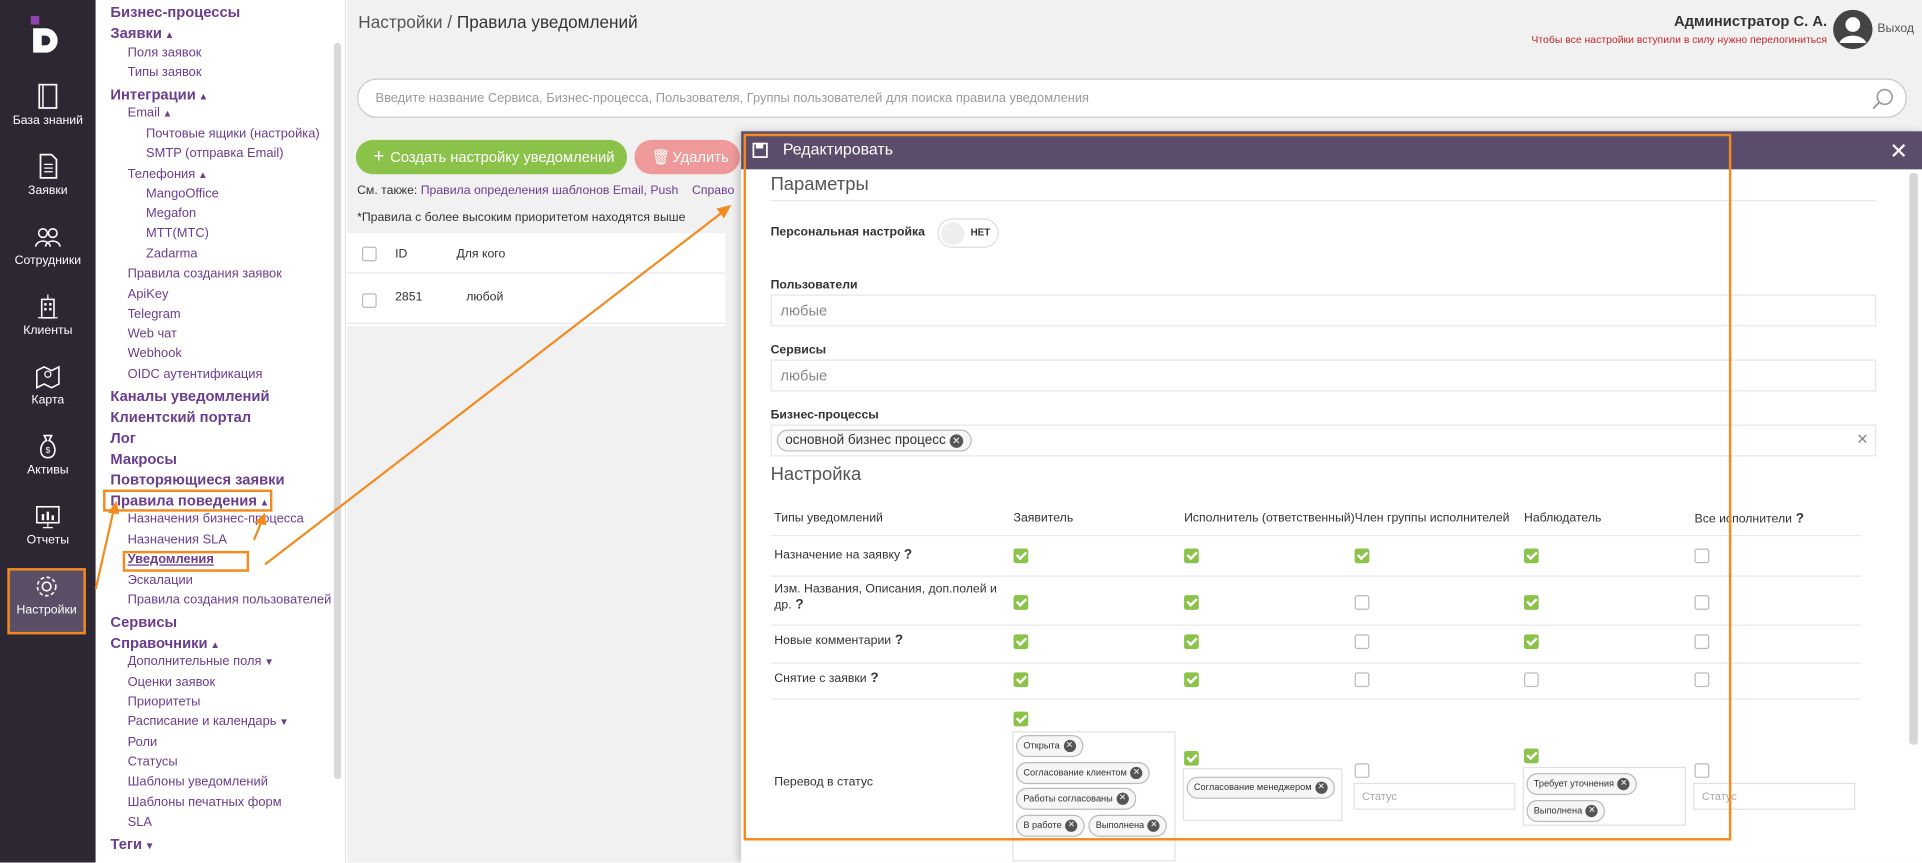  What do you see at coordinates (1798, 519) in the screenshot?
I see `help-icon: ?` at bounding box center [1798, 519].